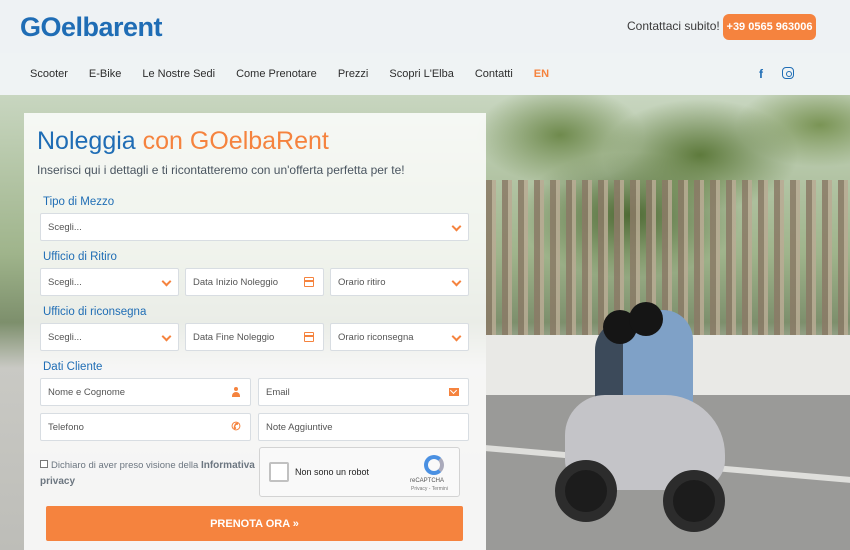  What do you see at coordinates (44, 464) in the screenshot?
I see `privacy-checkbox` at bounding box center [44, 464].